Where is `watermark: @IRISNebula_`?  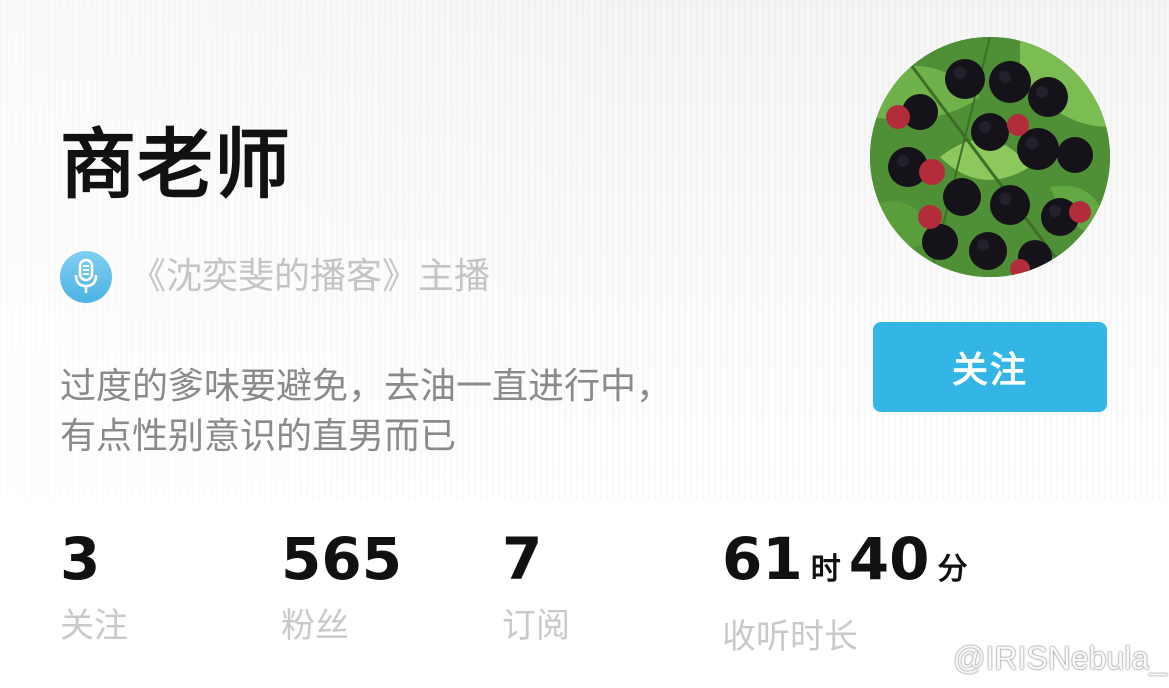
watermark: @IRISNebula_ is located at coordinates (1036, 658).